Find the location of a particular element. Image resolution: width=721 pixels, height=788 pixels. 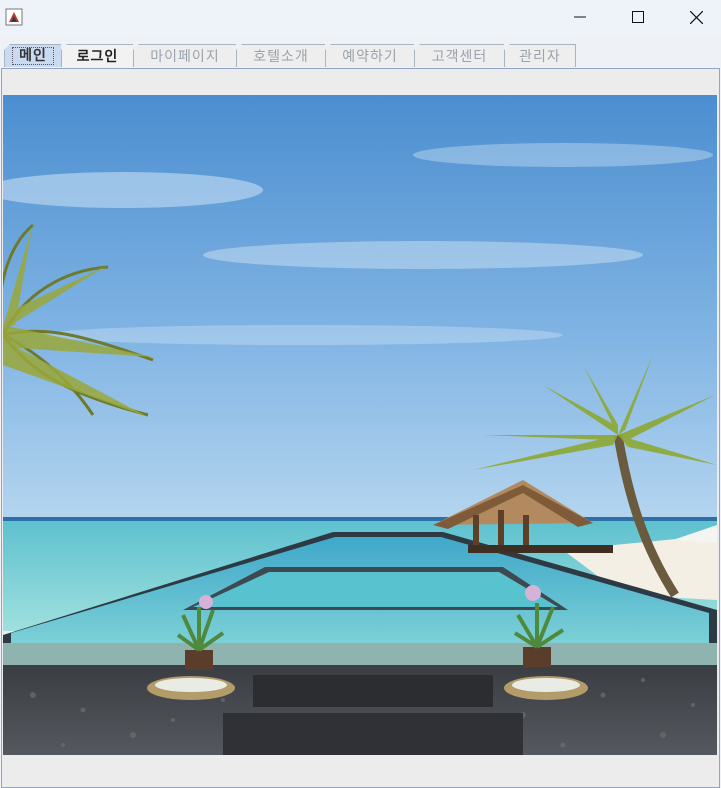

close-button is located at coordinates (694, 17).